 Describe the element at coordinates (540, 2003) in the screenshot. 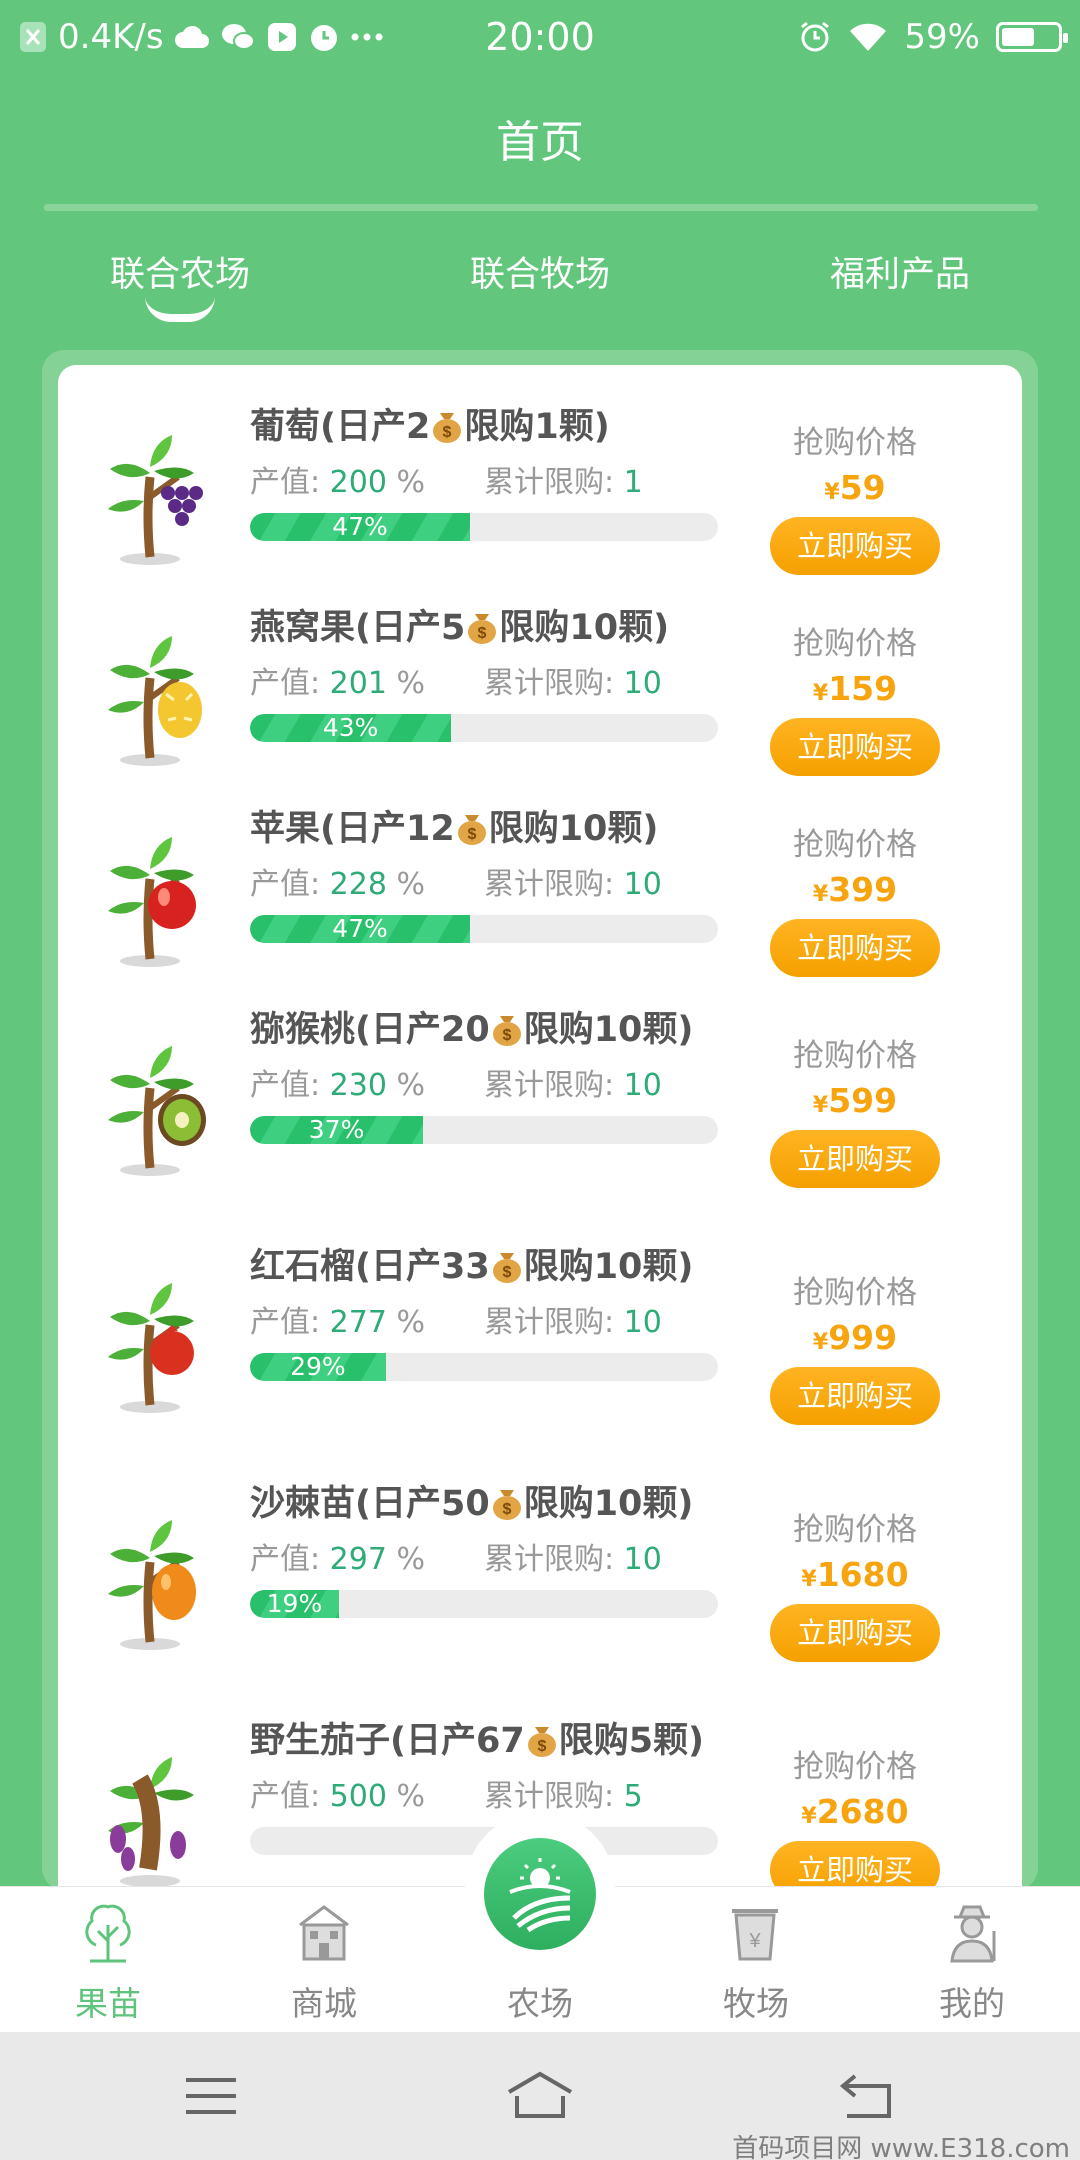

I see `nav-label: 农场` at that location.